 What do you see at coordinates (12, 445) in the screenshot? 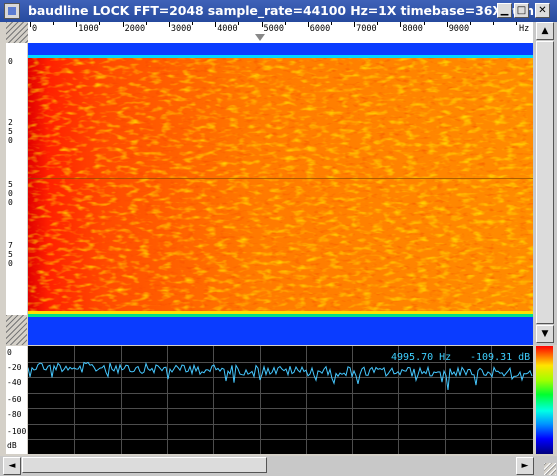
I see `db-tick-label: dB` at bounding box center [12, 445].